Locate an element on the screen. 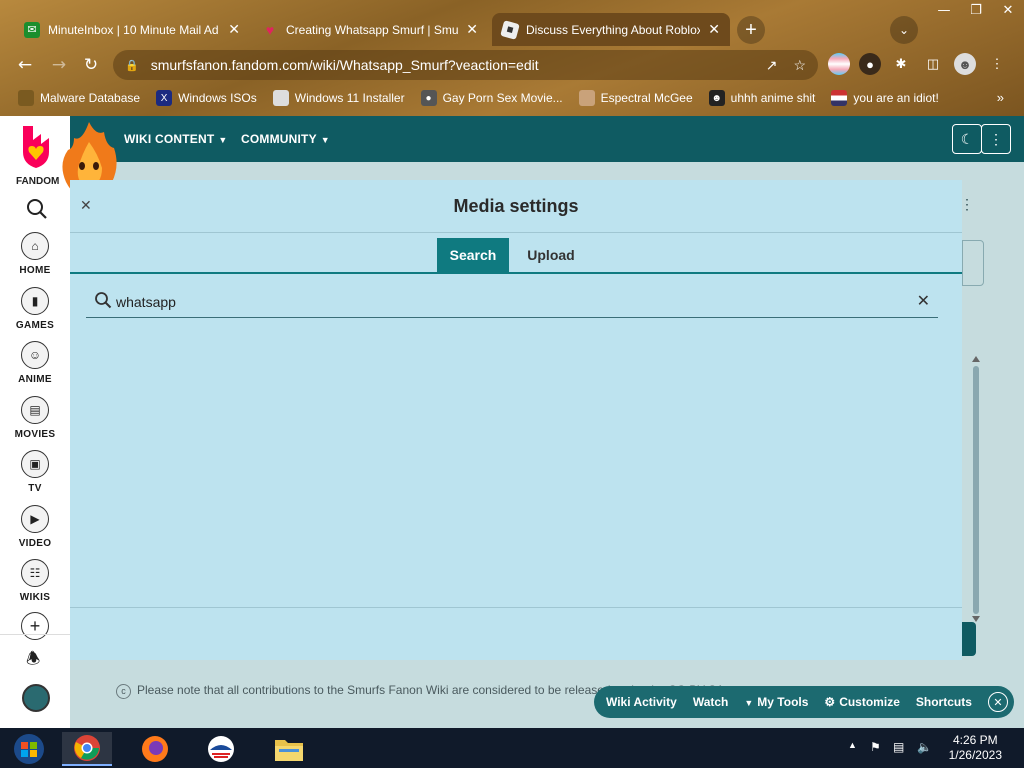 This screenshot has width=1024, height=768. dialog-footer-divider is located at coordinates (516, 607).